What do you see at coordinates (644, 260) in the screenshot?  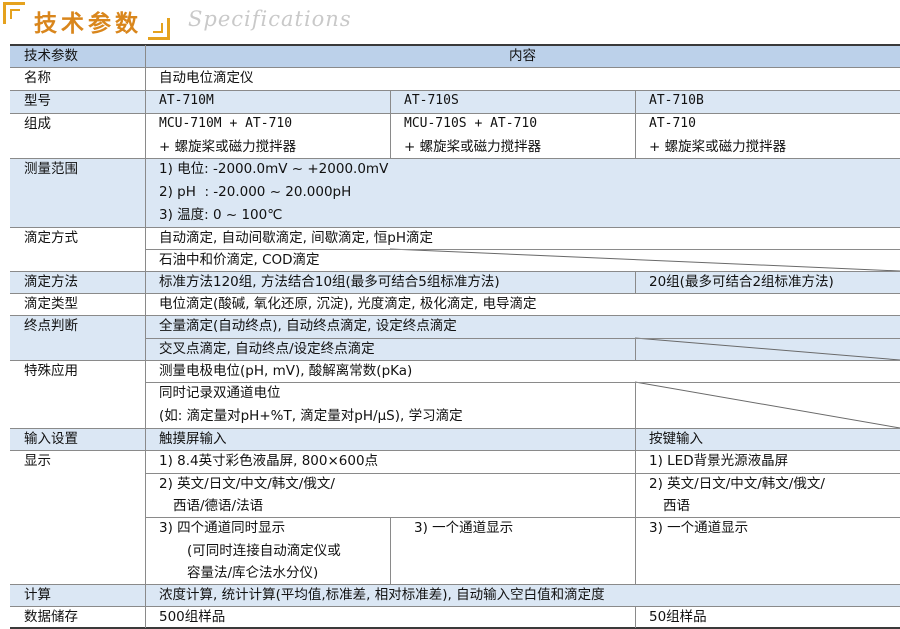 I see `diagonal-titration-mode` at bounding box center [644, 260].